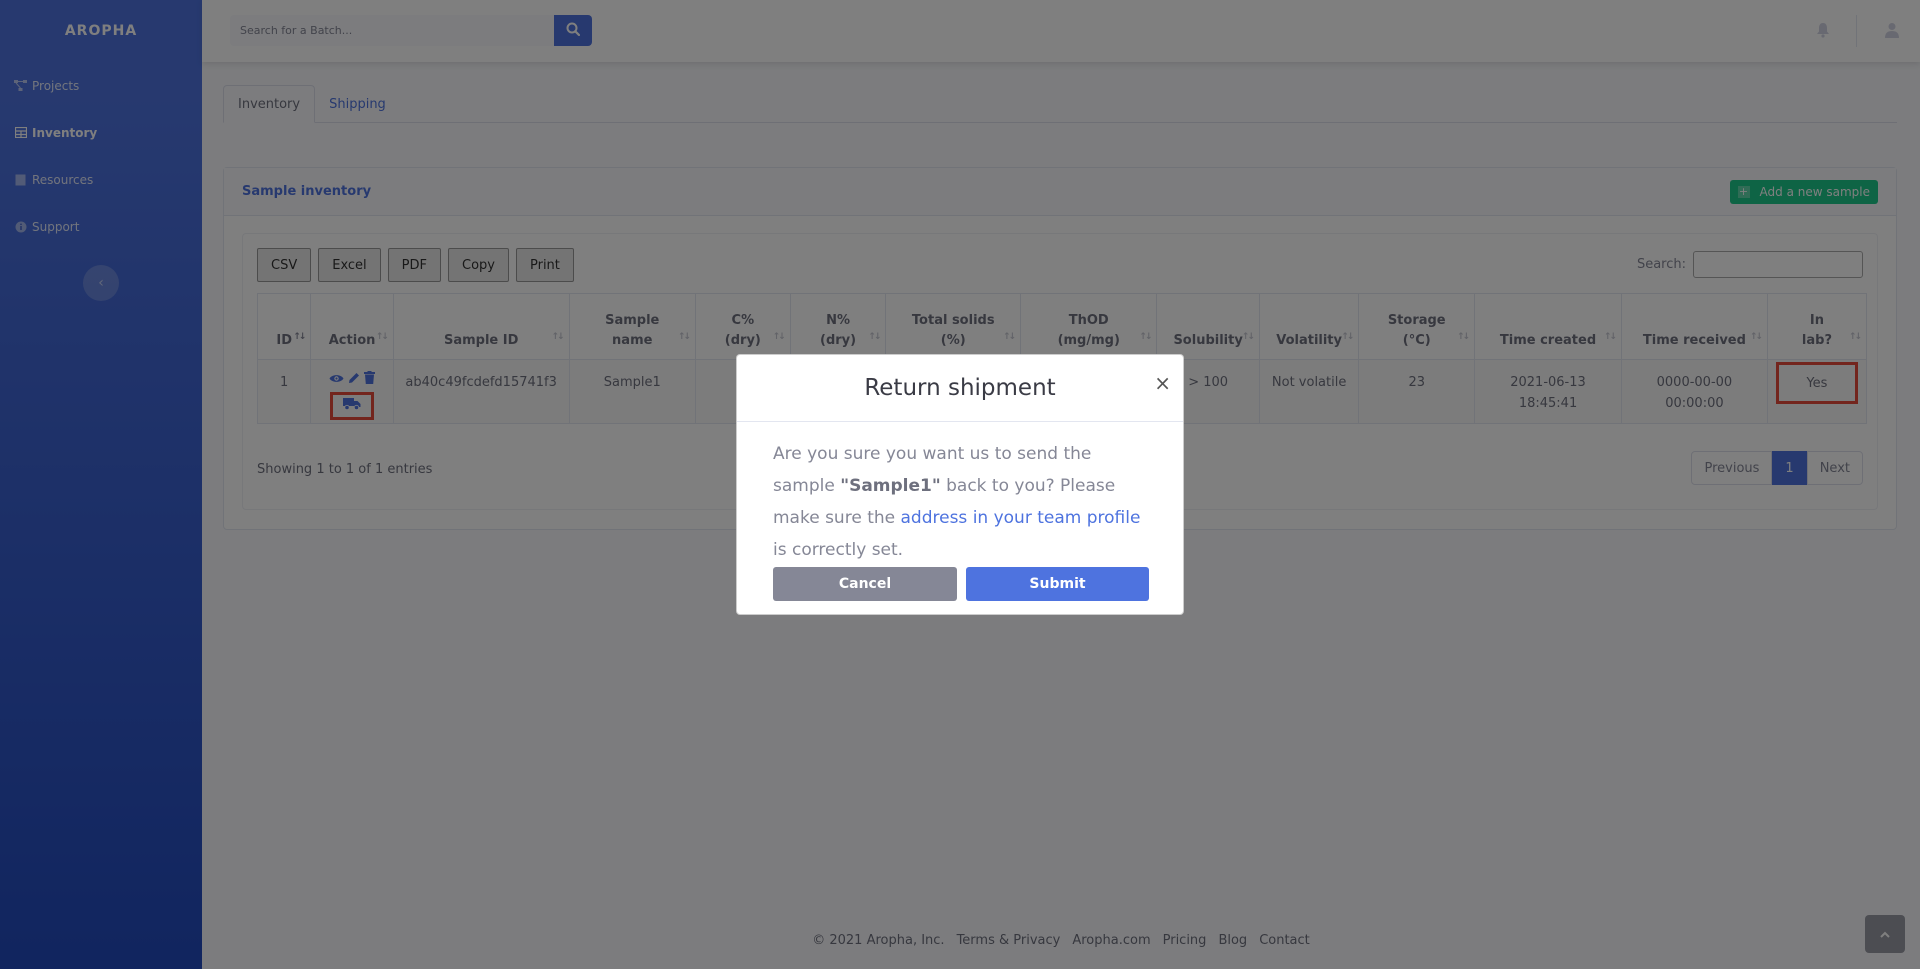  What do you see at coordinates (838, 550) in the screenshot?
I see `modal-text-after: is correctly set.` at bounding box center [838, 550].